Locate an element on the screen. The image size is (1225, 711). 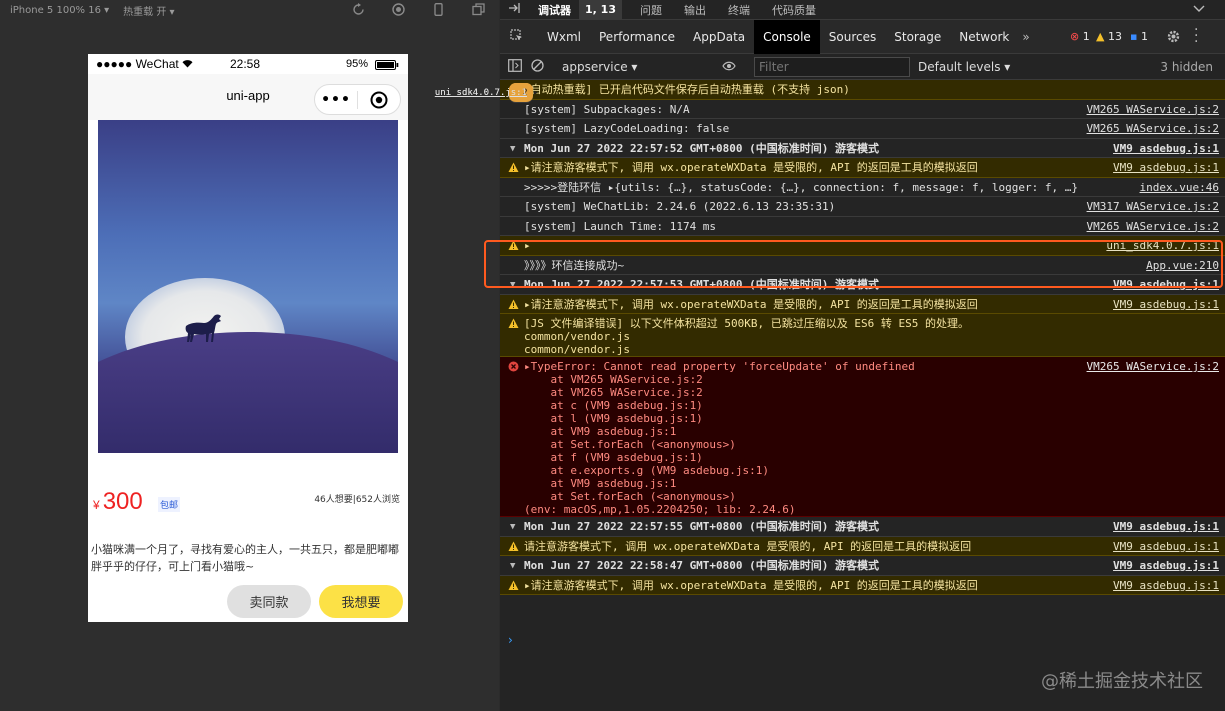
inspect-icon is located at coordinates (516, 36).